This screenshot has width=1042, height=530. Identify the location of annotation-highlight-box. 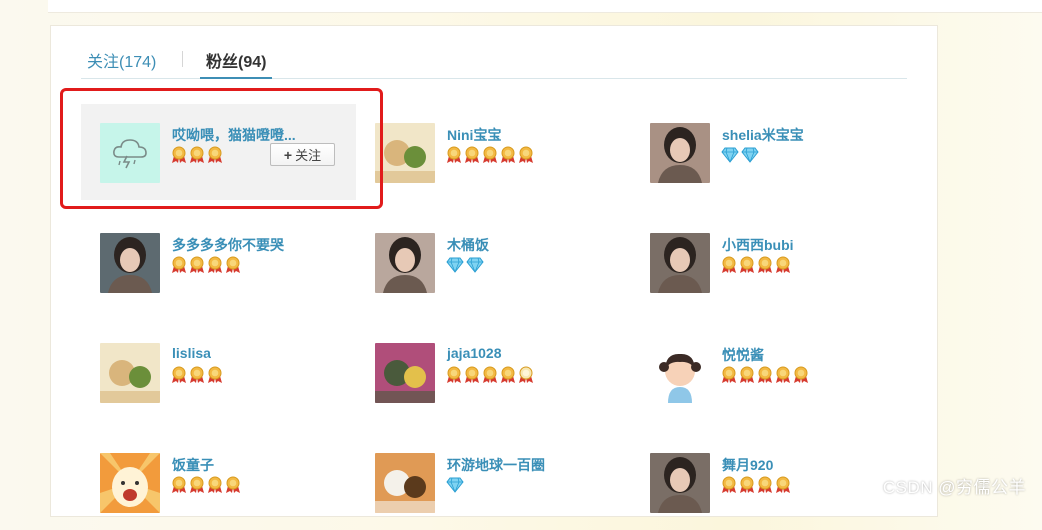
(221, 148).